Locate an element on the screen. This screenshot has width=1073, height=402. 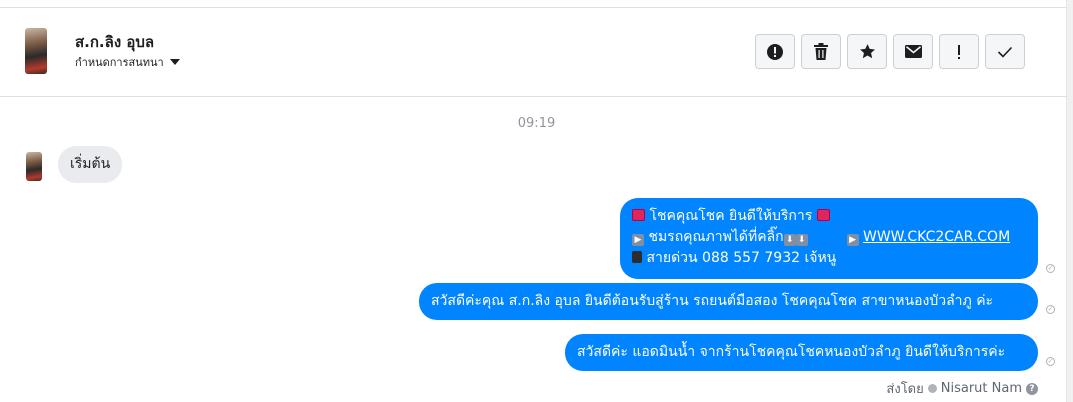
contact-name: ส.ก.ลิง อุบล is located at coordinates (114, 42).